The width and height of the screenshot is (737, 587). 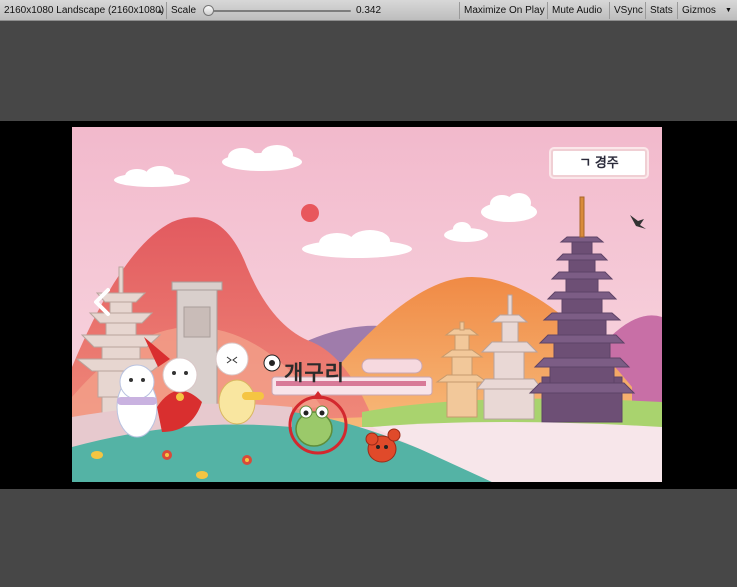 What do you see at coordinates (137, 401) in the screenshot?
I see `character-polar-bear` at bounding box center [137, 401].